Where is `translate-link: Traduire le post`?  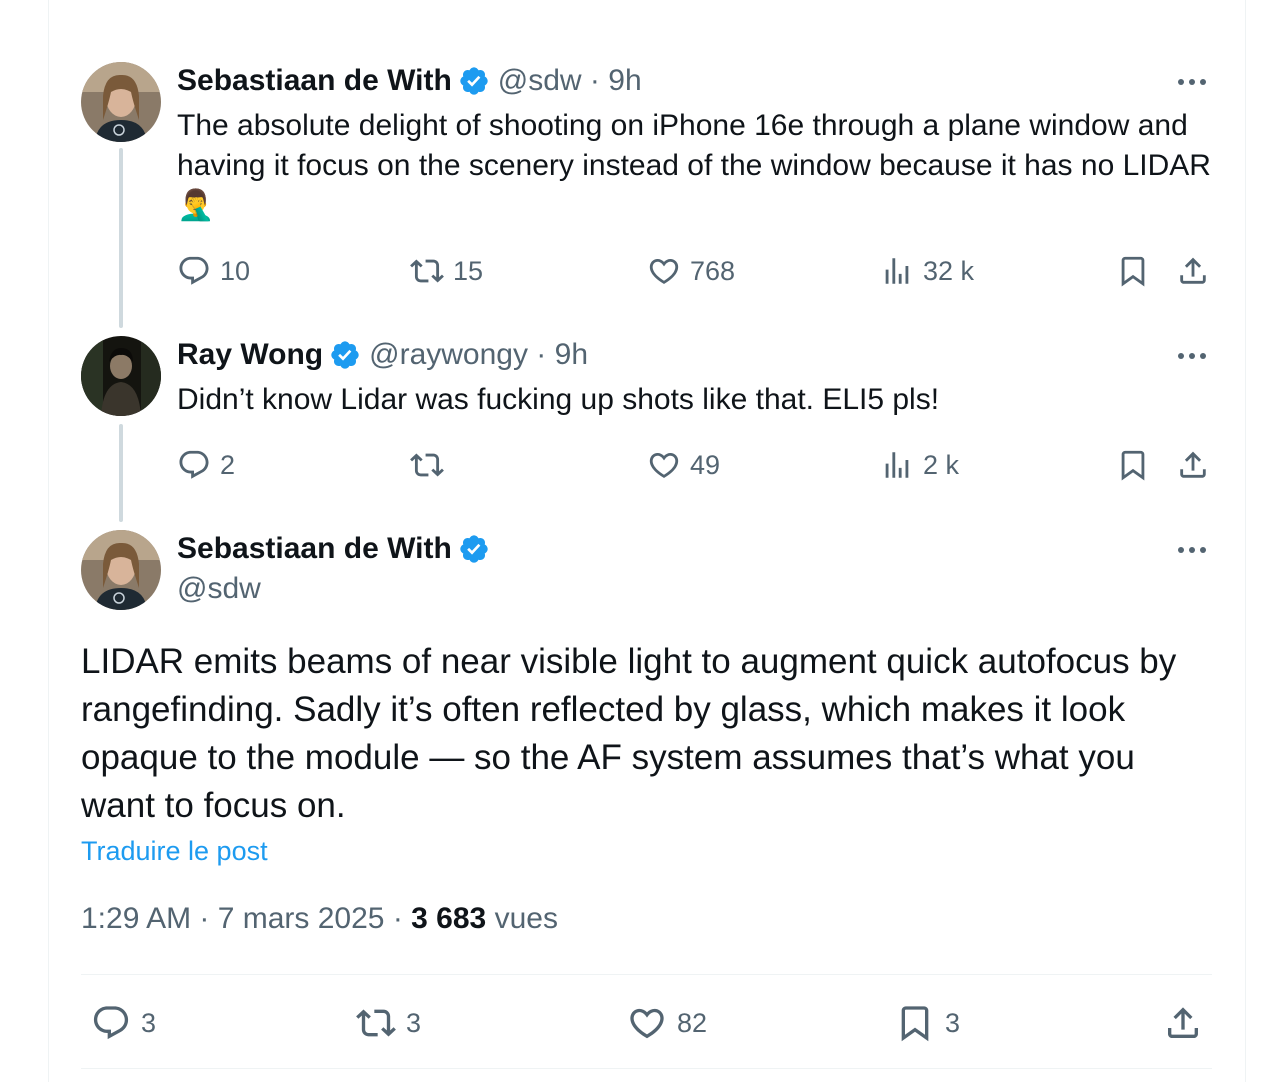
translate-link: Traduire le post is located at coordinates (174, 851).